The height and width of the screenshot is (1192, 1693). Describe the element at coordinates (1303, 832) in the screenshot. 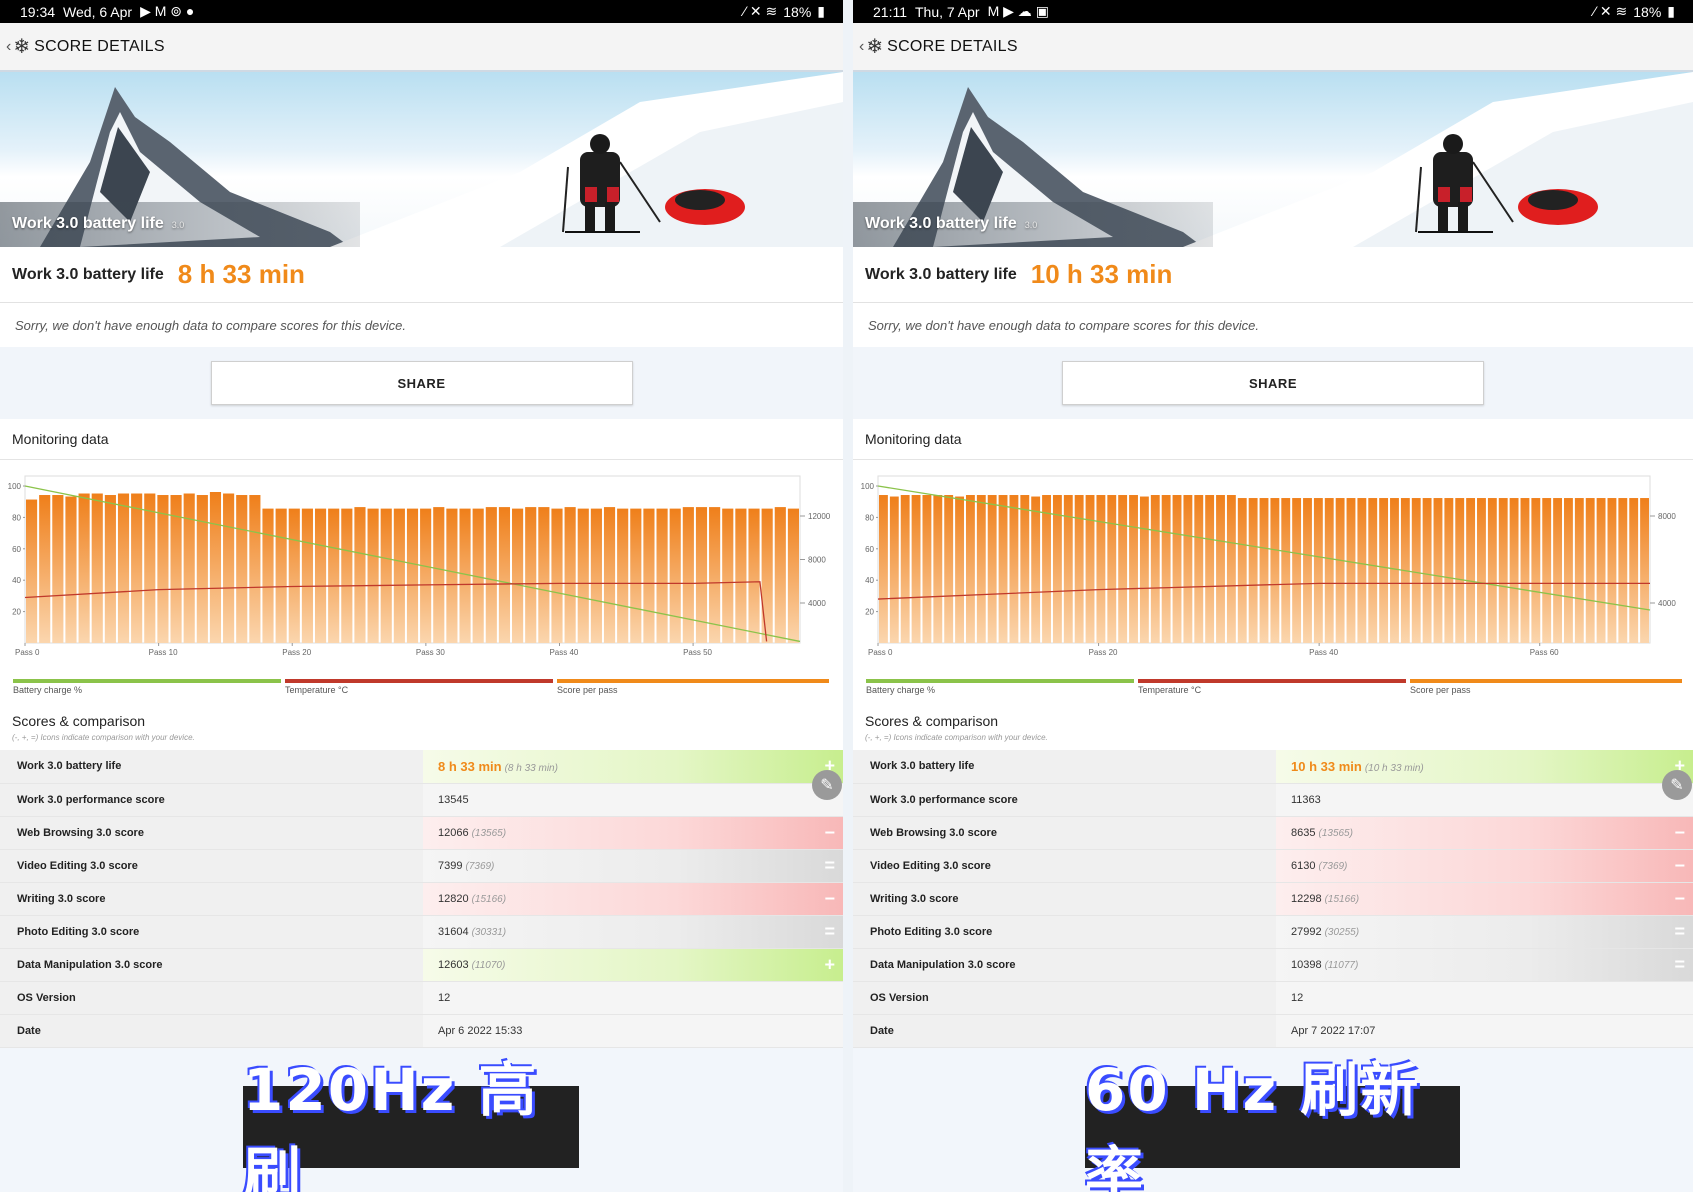

I see `score-value: 8635` at that location.